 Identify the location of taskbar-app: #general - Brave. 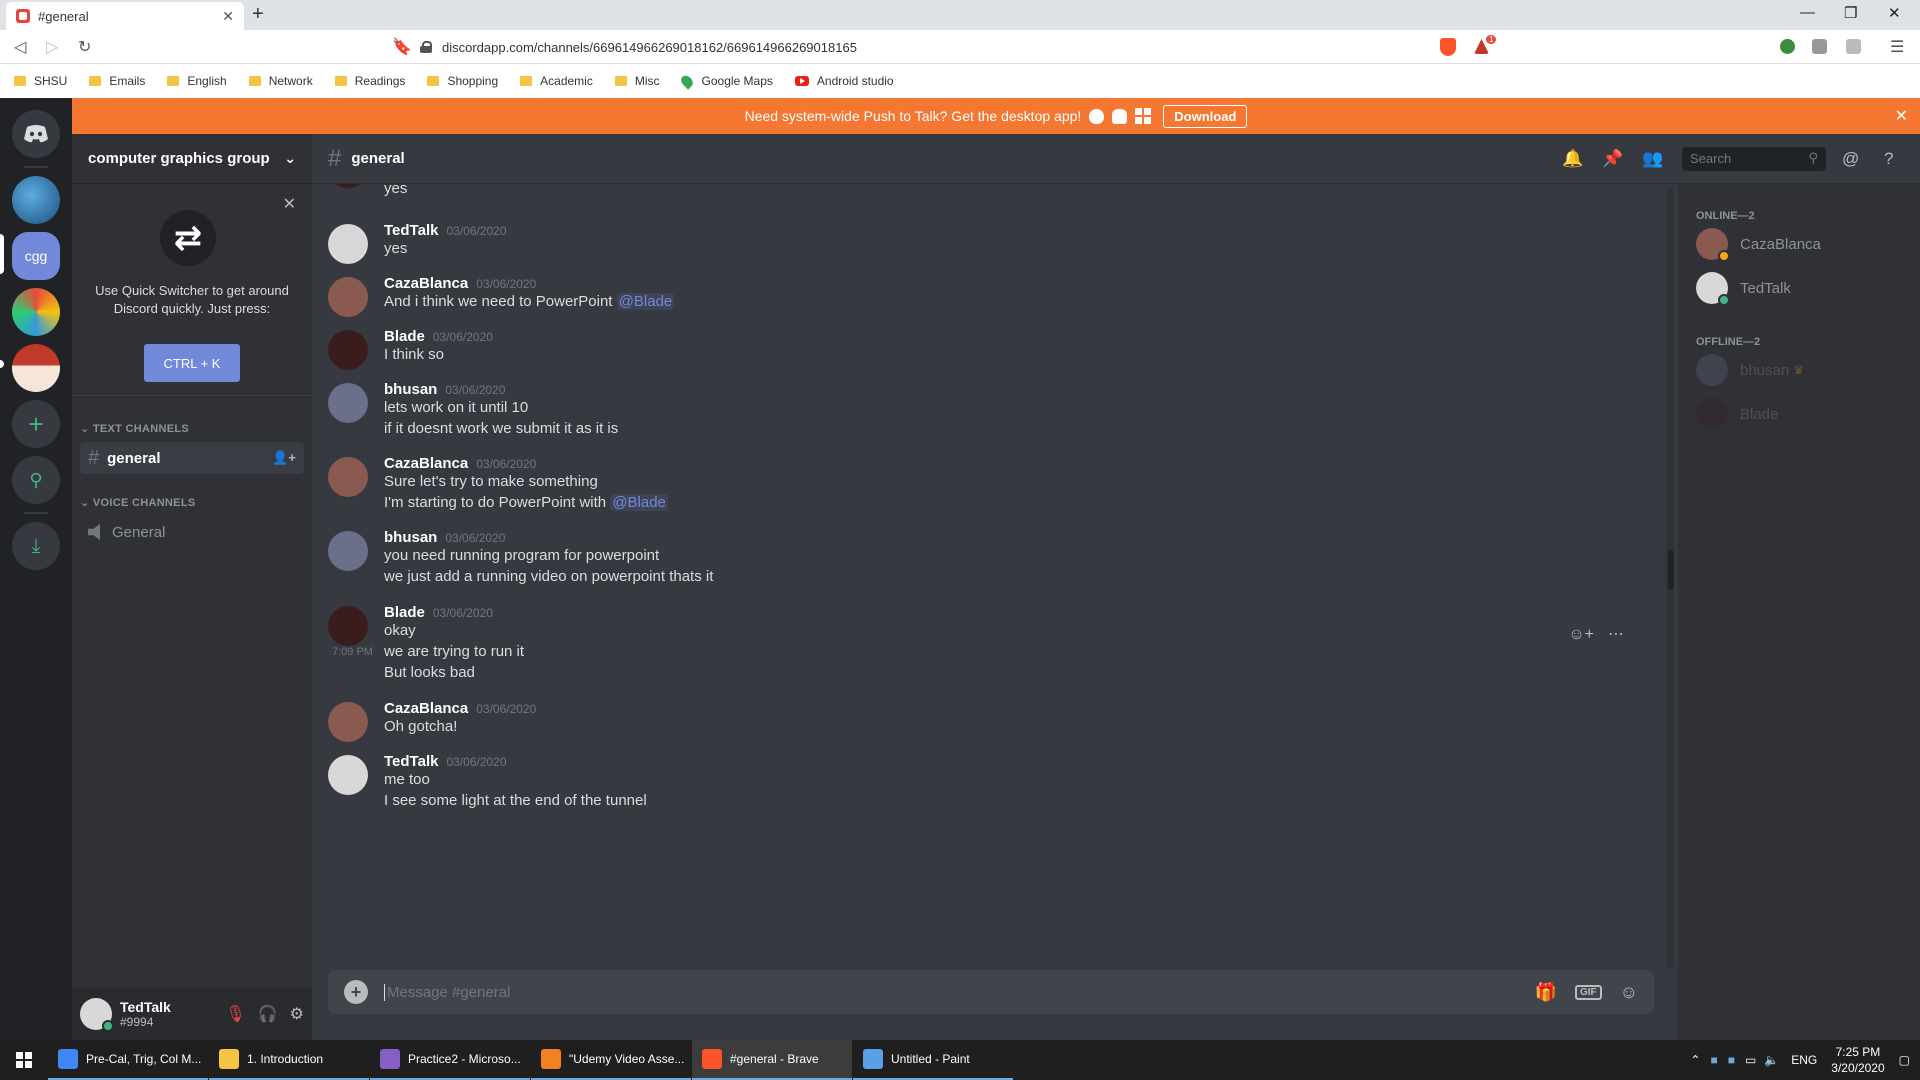
(772, 1060).